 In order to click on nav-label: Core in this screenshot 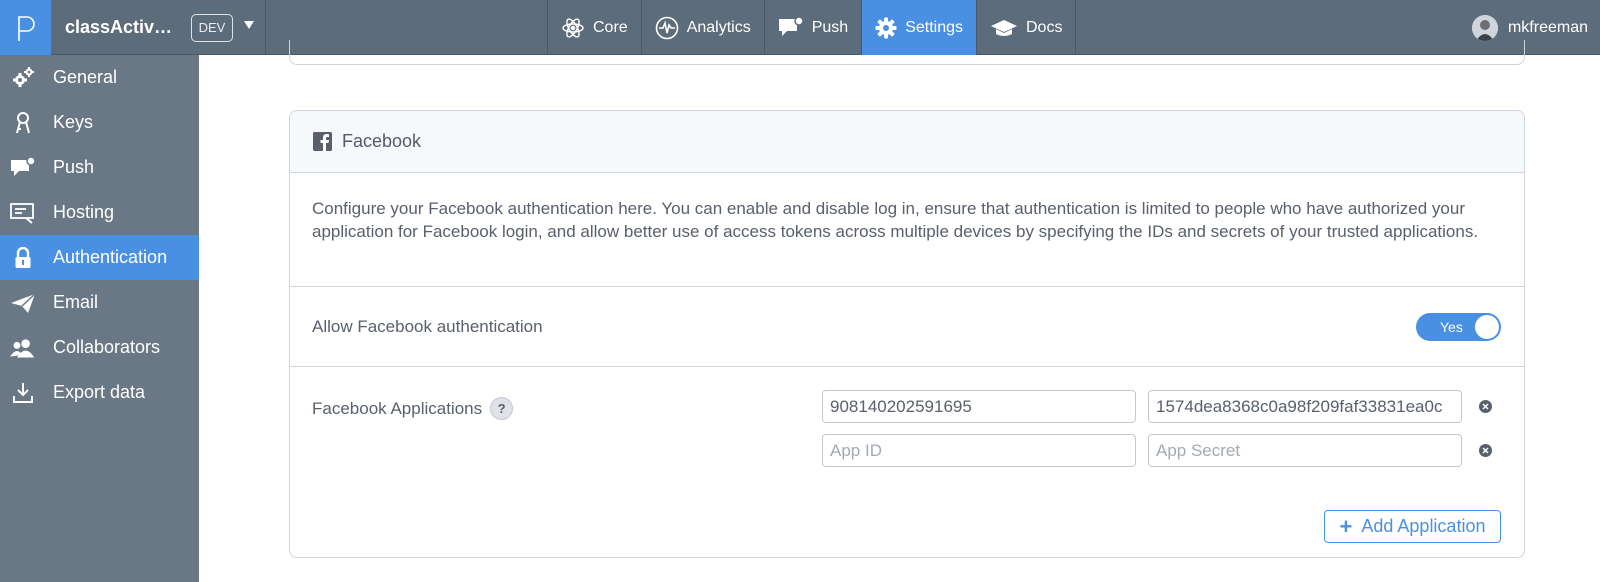, I will do `click(610, 27)`.